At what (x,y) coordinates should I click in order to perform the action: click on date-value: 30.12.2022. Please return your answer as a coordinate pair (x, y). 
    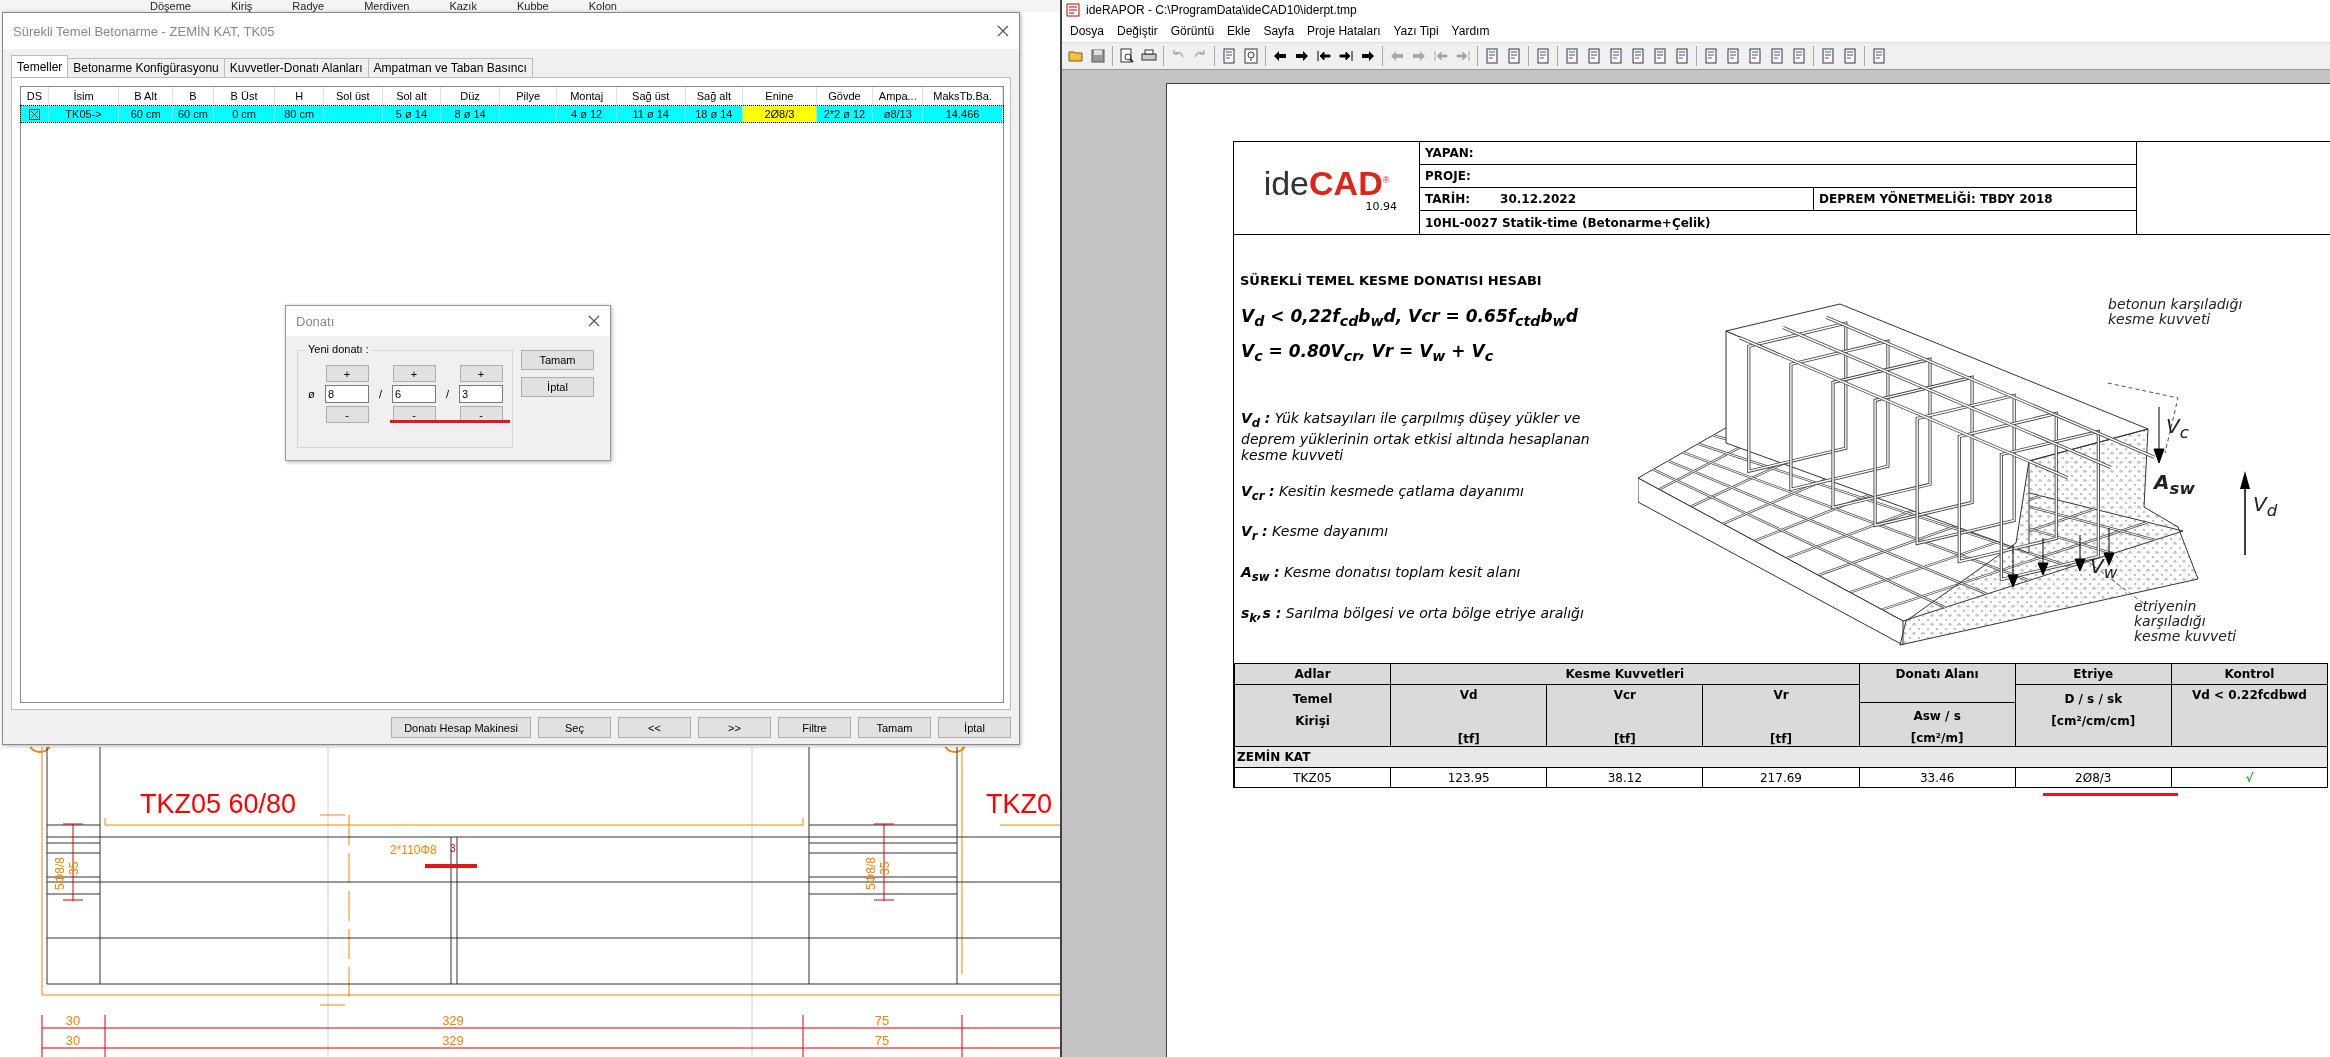
    Looking at the image, I should click on (1538, 199).